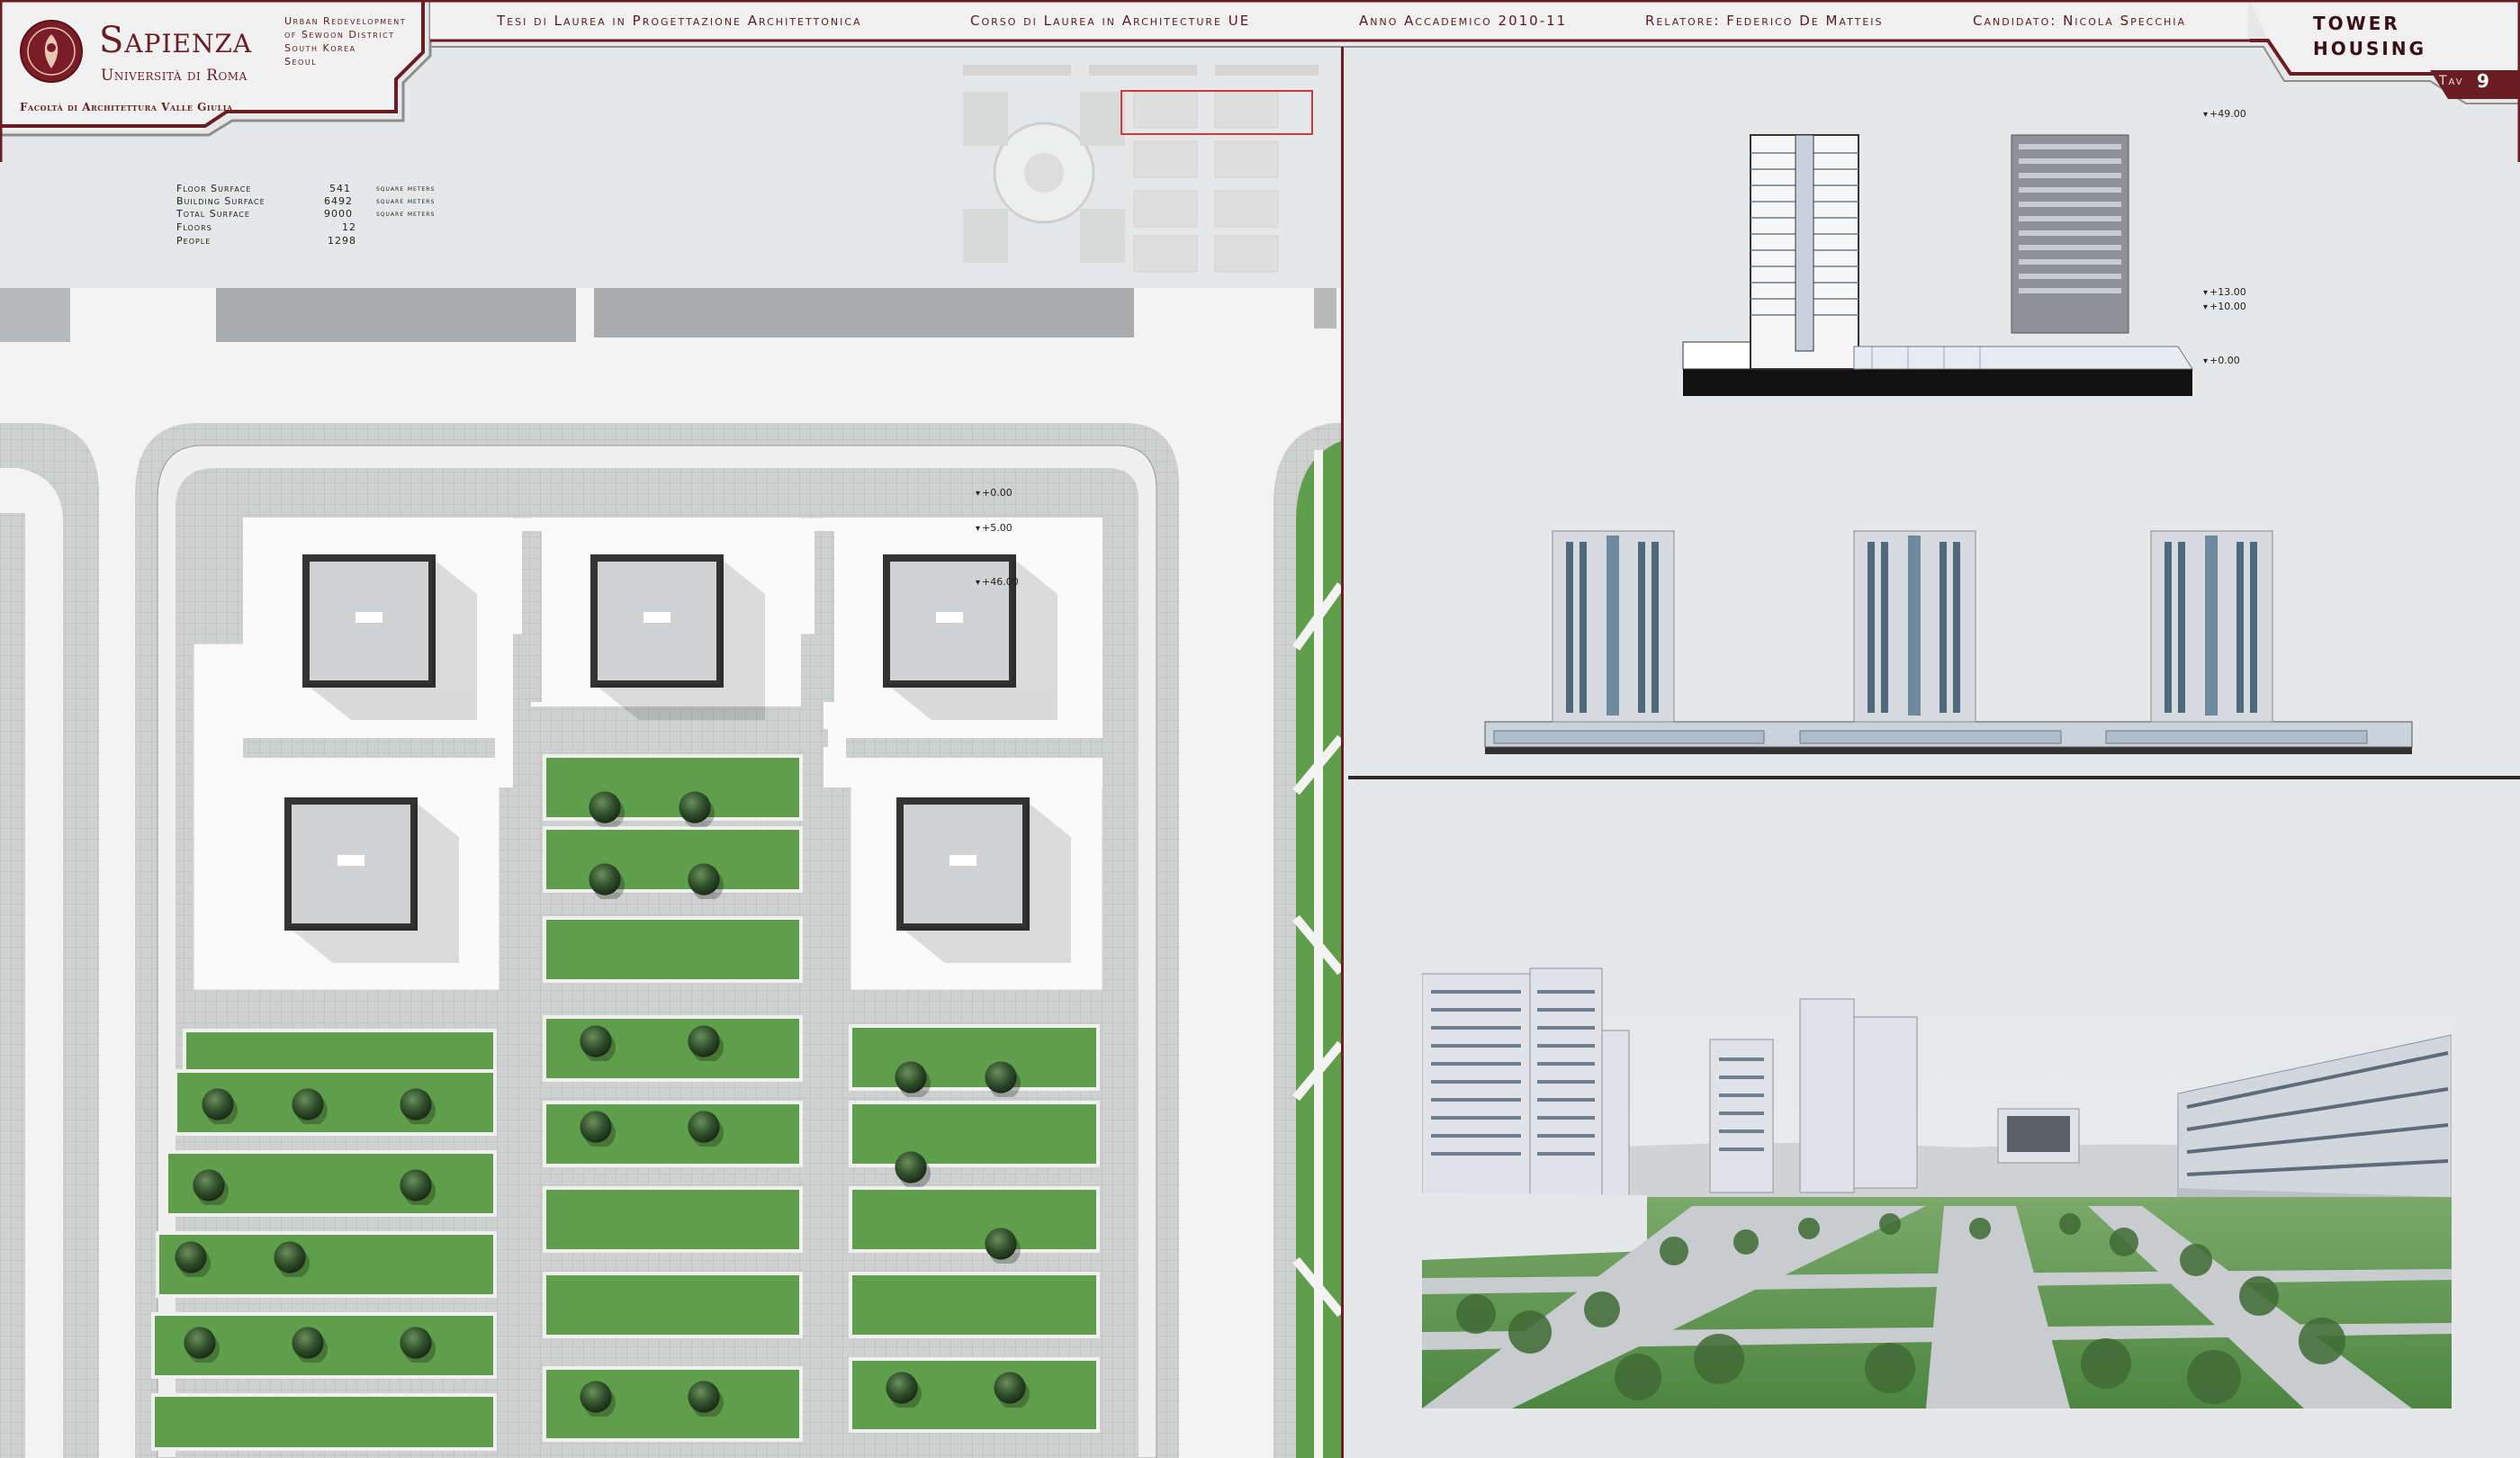 This screenshot has width=2520, height=1458. What do you see at coordinates (2080, 21) in the screenshot?
I see `candidate-label: Candidato: Nicola Specchia` at bounding box center [2080, 21].